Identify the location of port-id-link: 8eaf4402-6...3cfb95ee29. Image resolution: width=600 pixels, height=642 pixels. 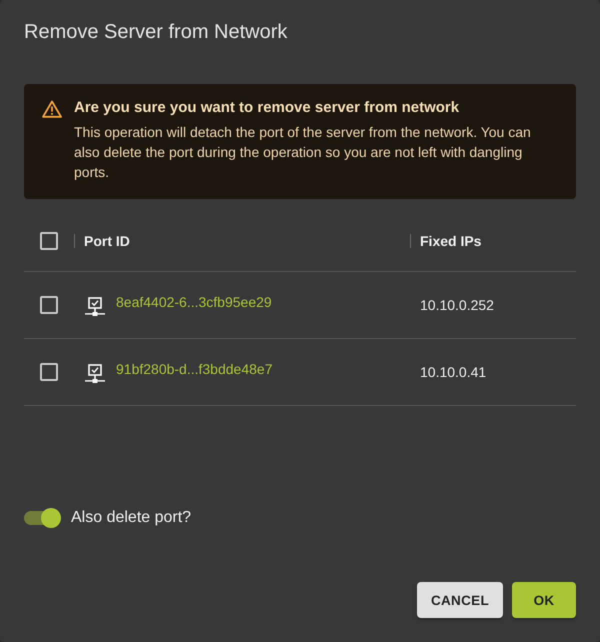
(194, 302).